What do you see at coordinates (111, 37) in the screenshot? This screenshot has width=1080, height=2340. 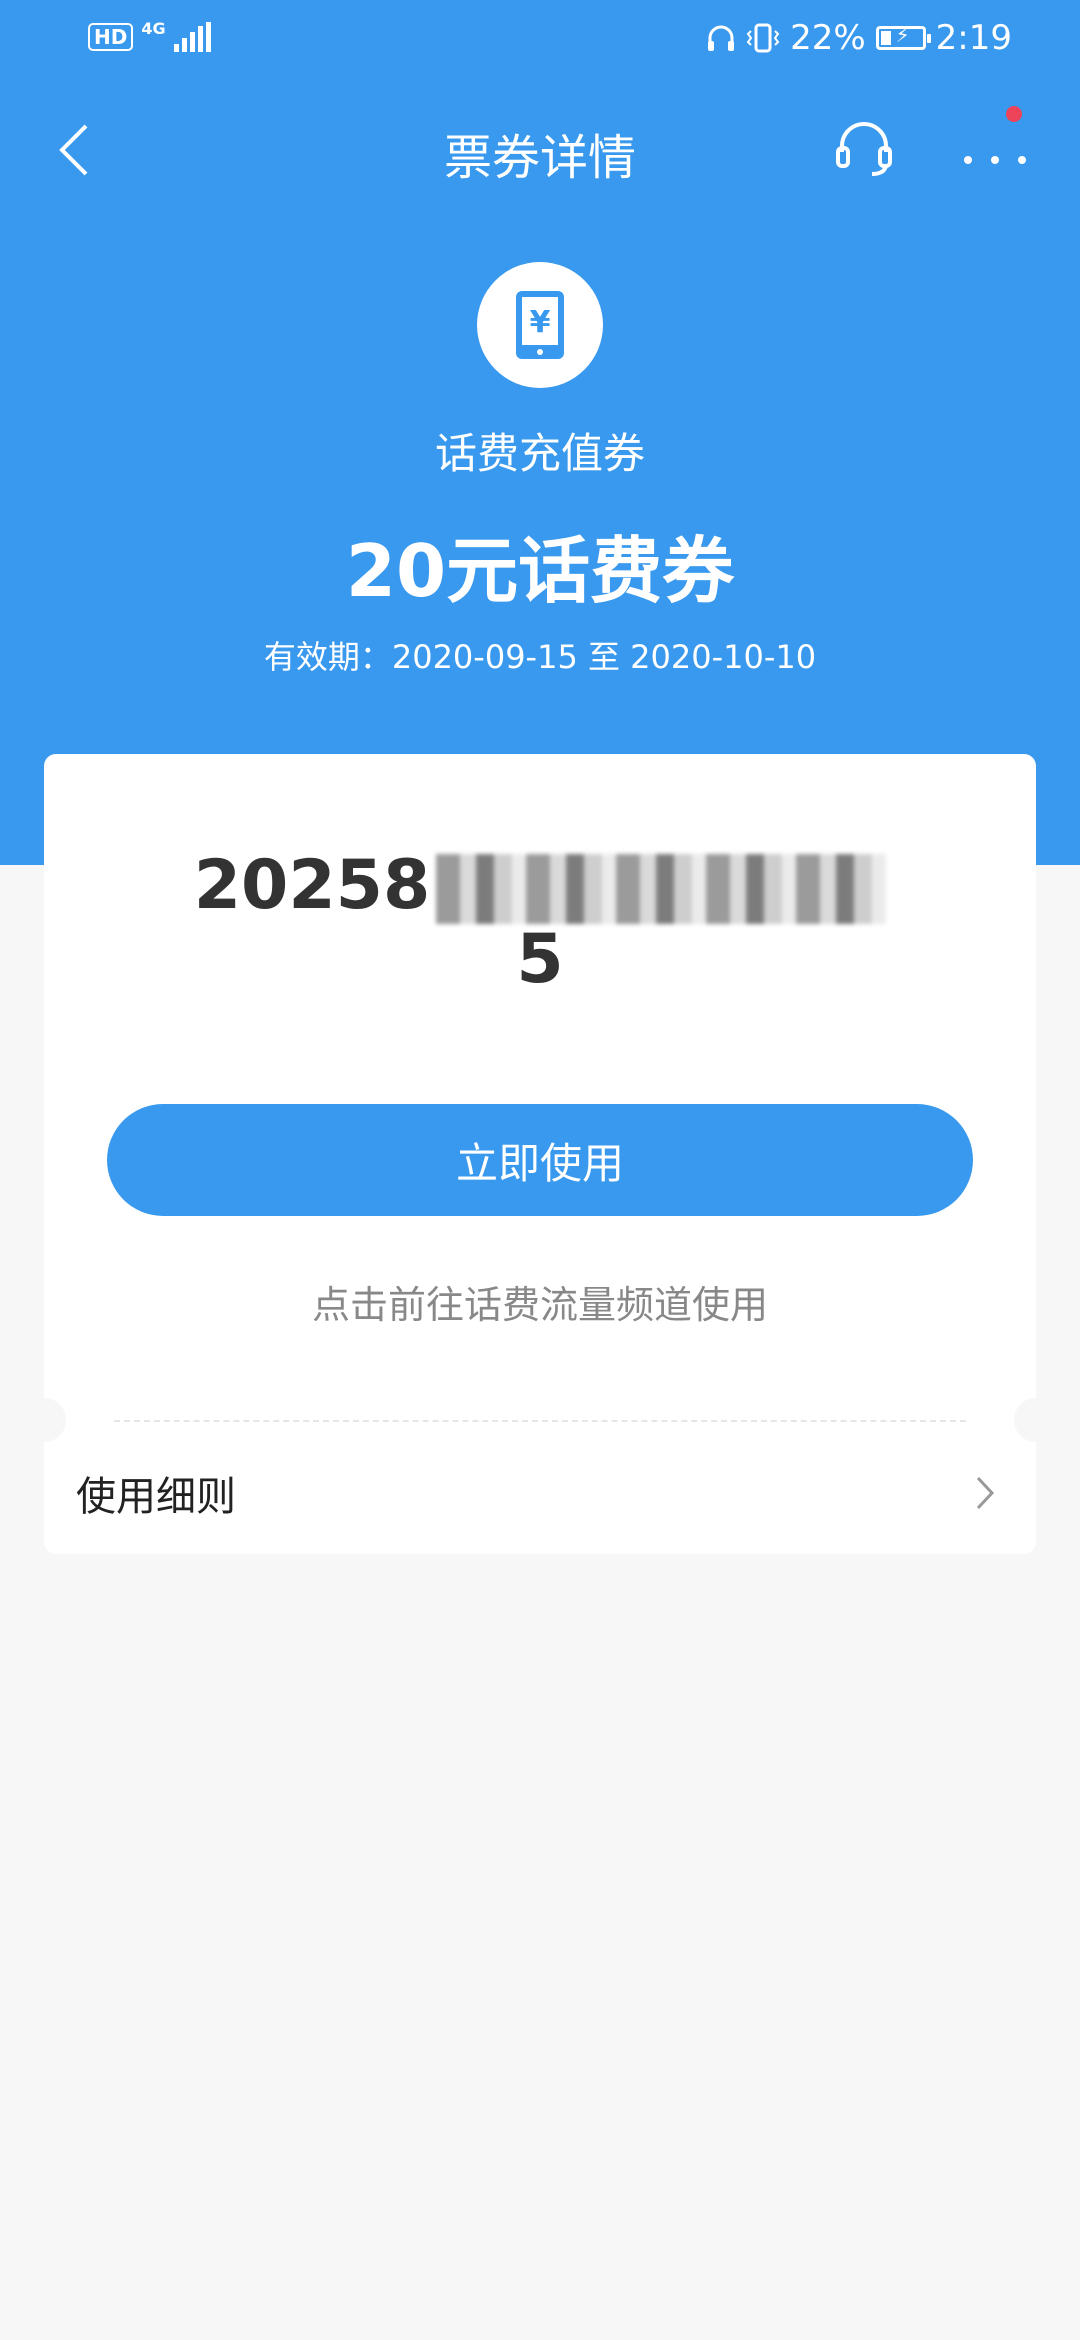 I see `hd-indicator: HD` at bounding box center [111, 37].